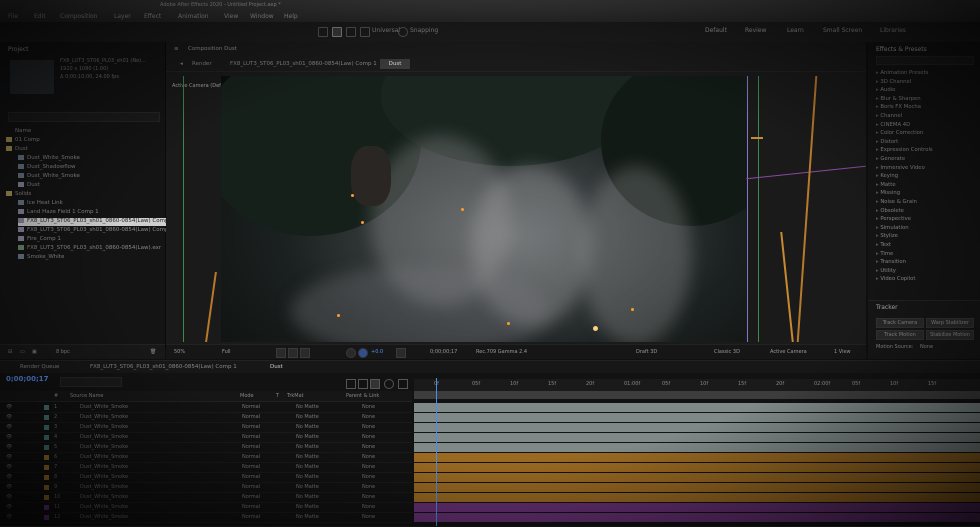 This screenshot has height=527, width=980. What do you see at coordinates (896, 202) in the screenshot?
I see `effect-category: Noise & Grain` at bounding box center [896, 202].